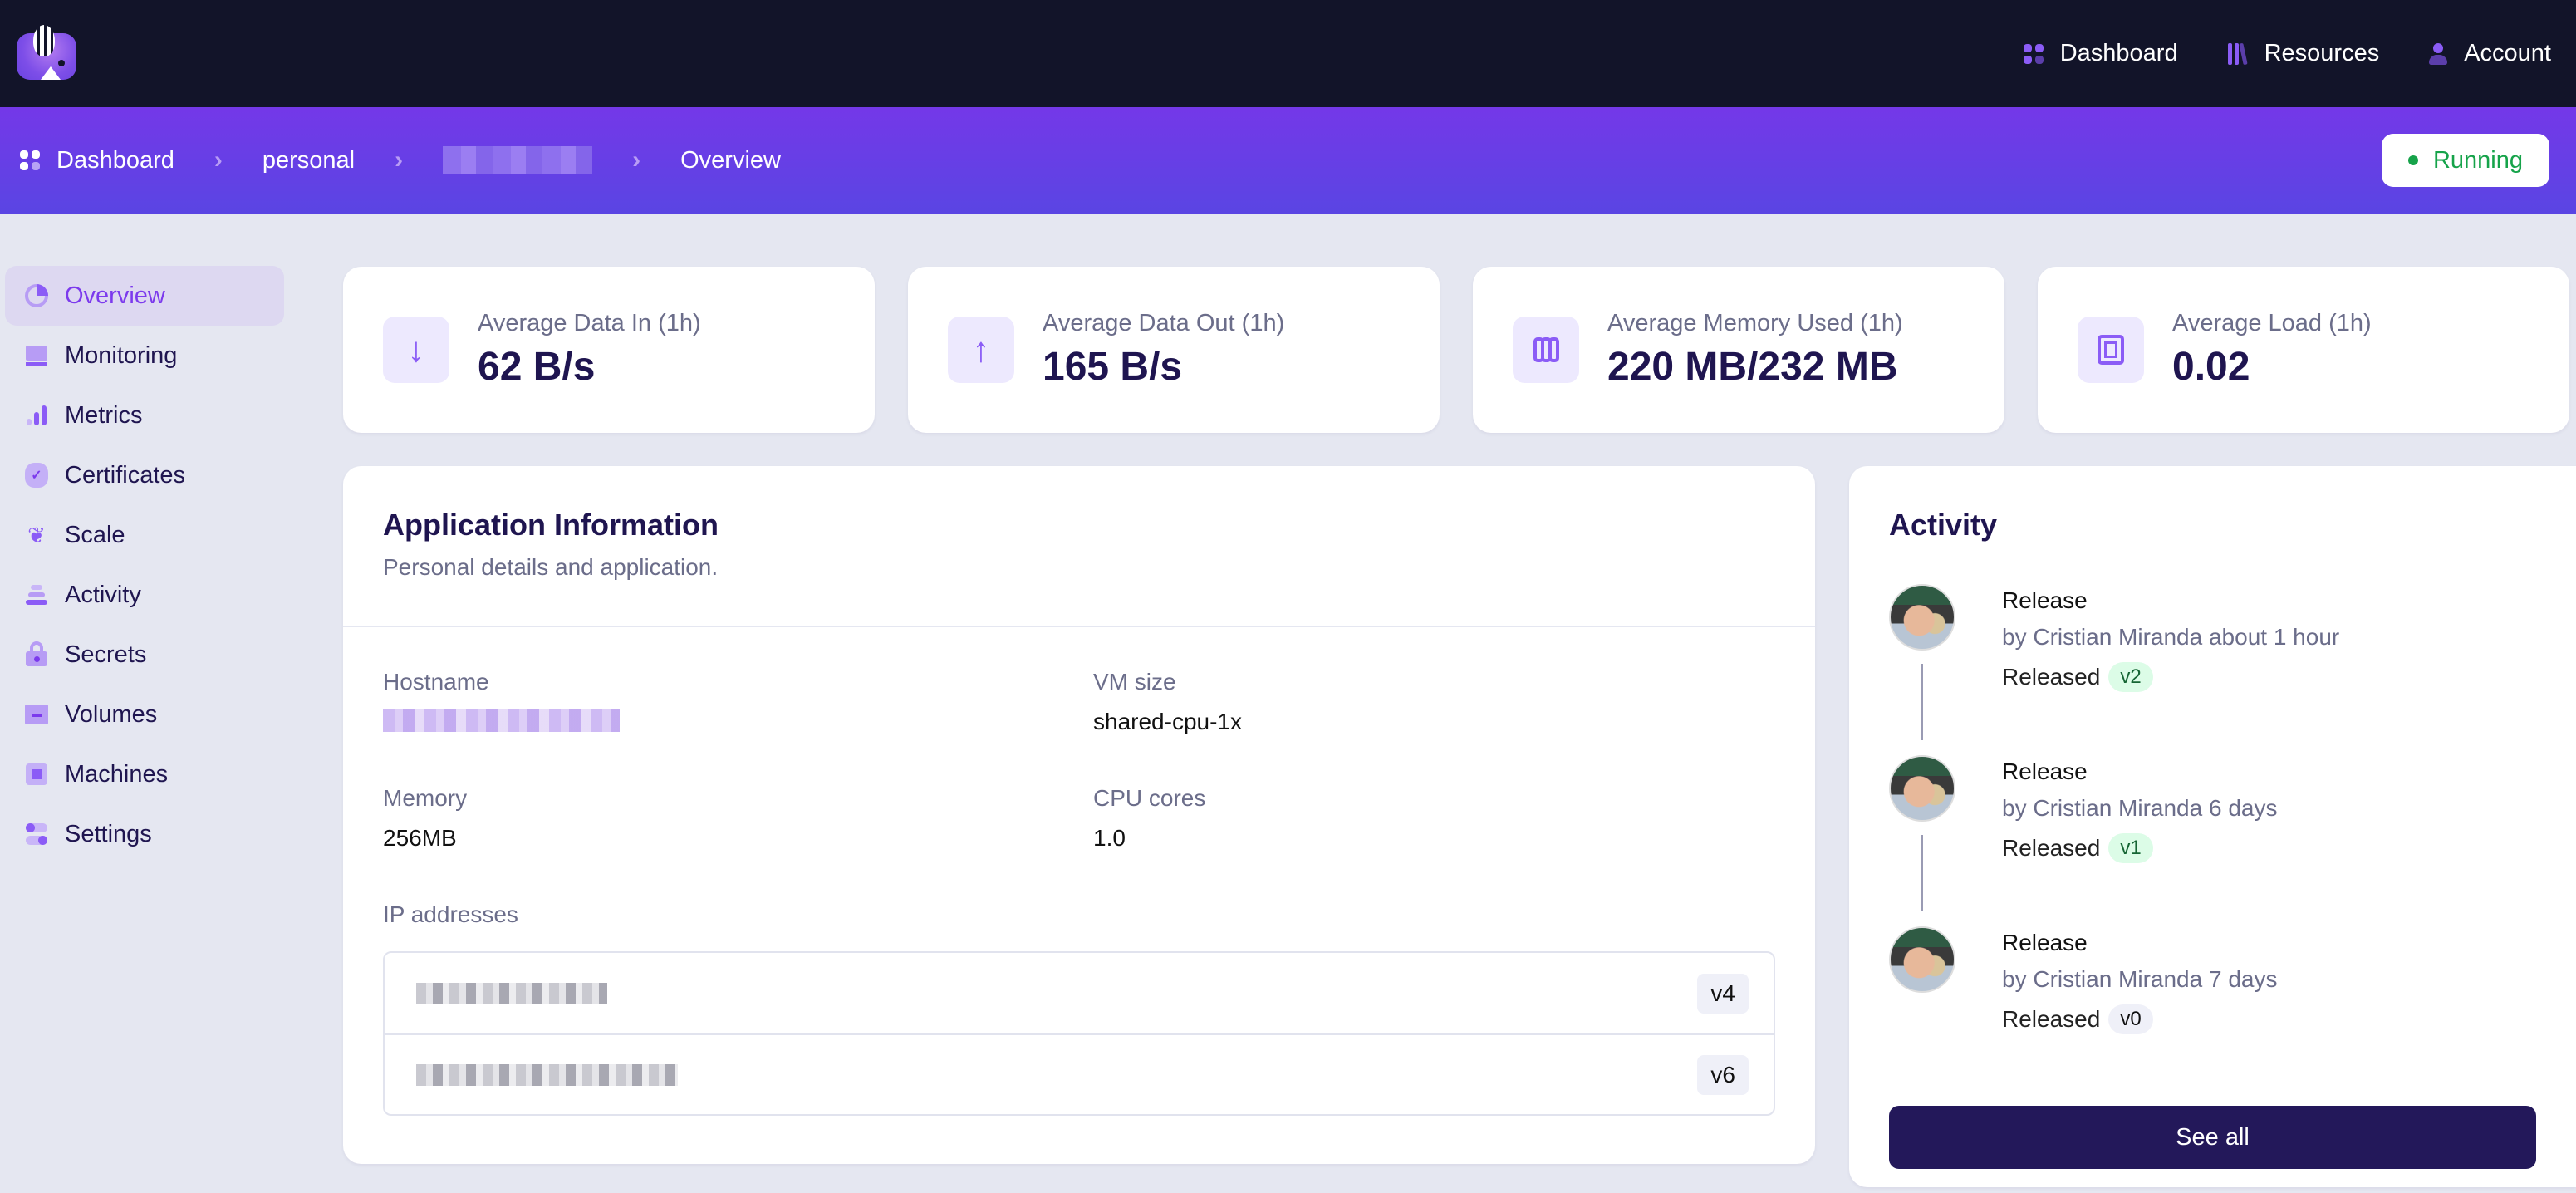 Image resolution: width=2576 pixels, height=1193 pixels. Describe the element at coordinates (2211, 367) in the screenshot. I see `stat-value: 0.02` at that location.